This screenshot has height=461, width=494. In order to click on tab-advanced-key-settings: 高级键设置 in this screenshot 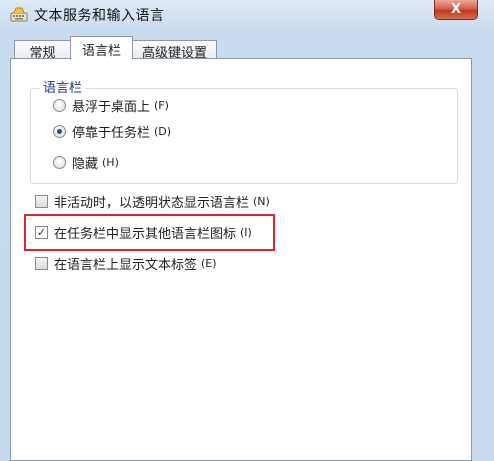, I will do `click(174, 50)`.